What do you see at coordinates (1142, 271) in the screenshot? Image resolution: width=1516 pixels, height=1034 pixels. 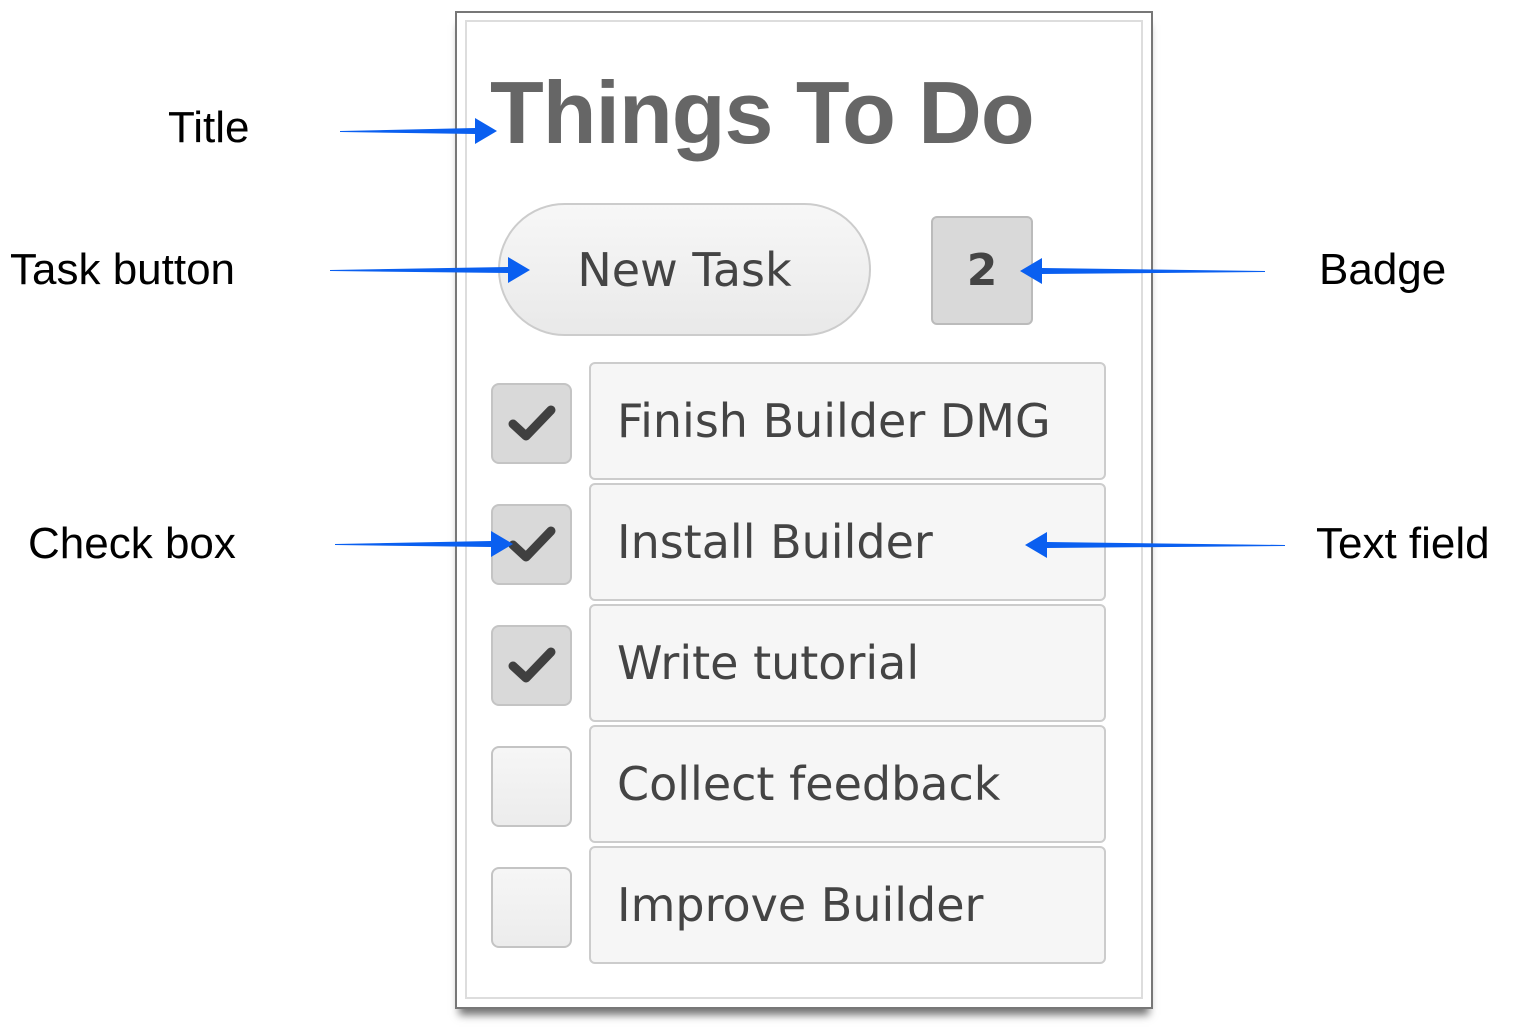 I see `arrow-badge` at bounding box center [1142, 271].